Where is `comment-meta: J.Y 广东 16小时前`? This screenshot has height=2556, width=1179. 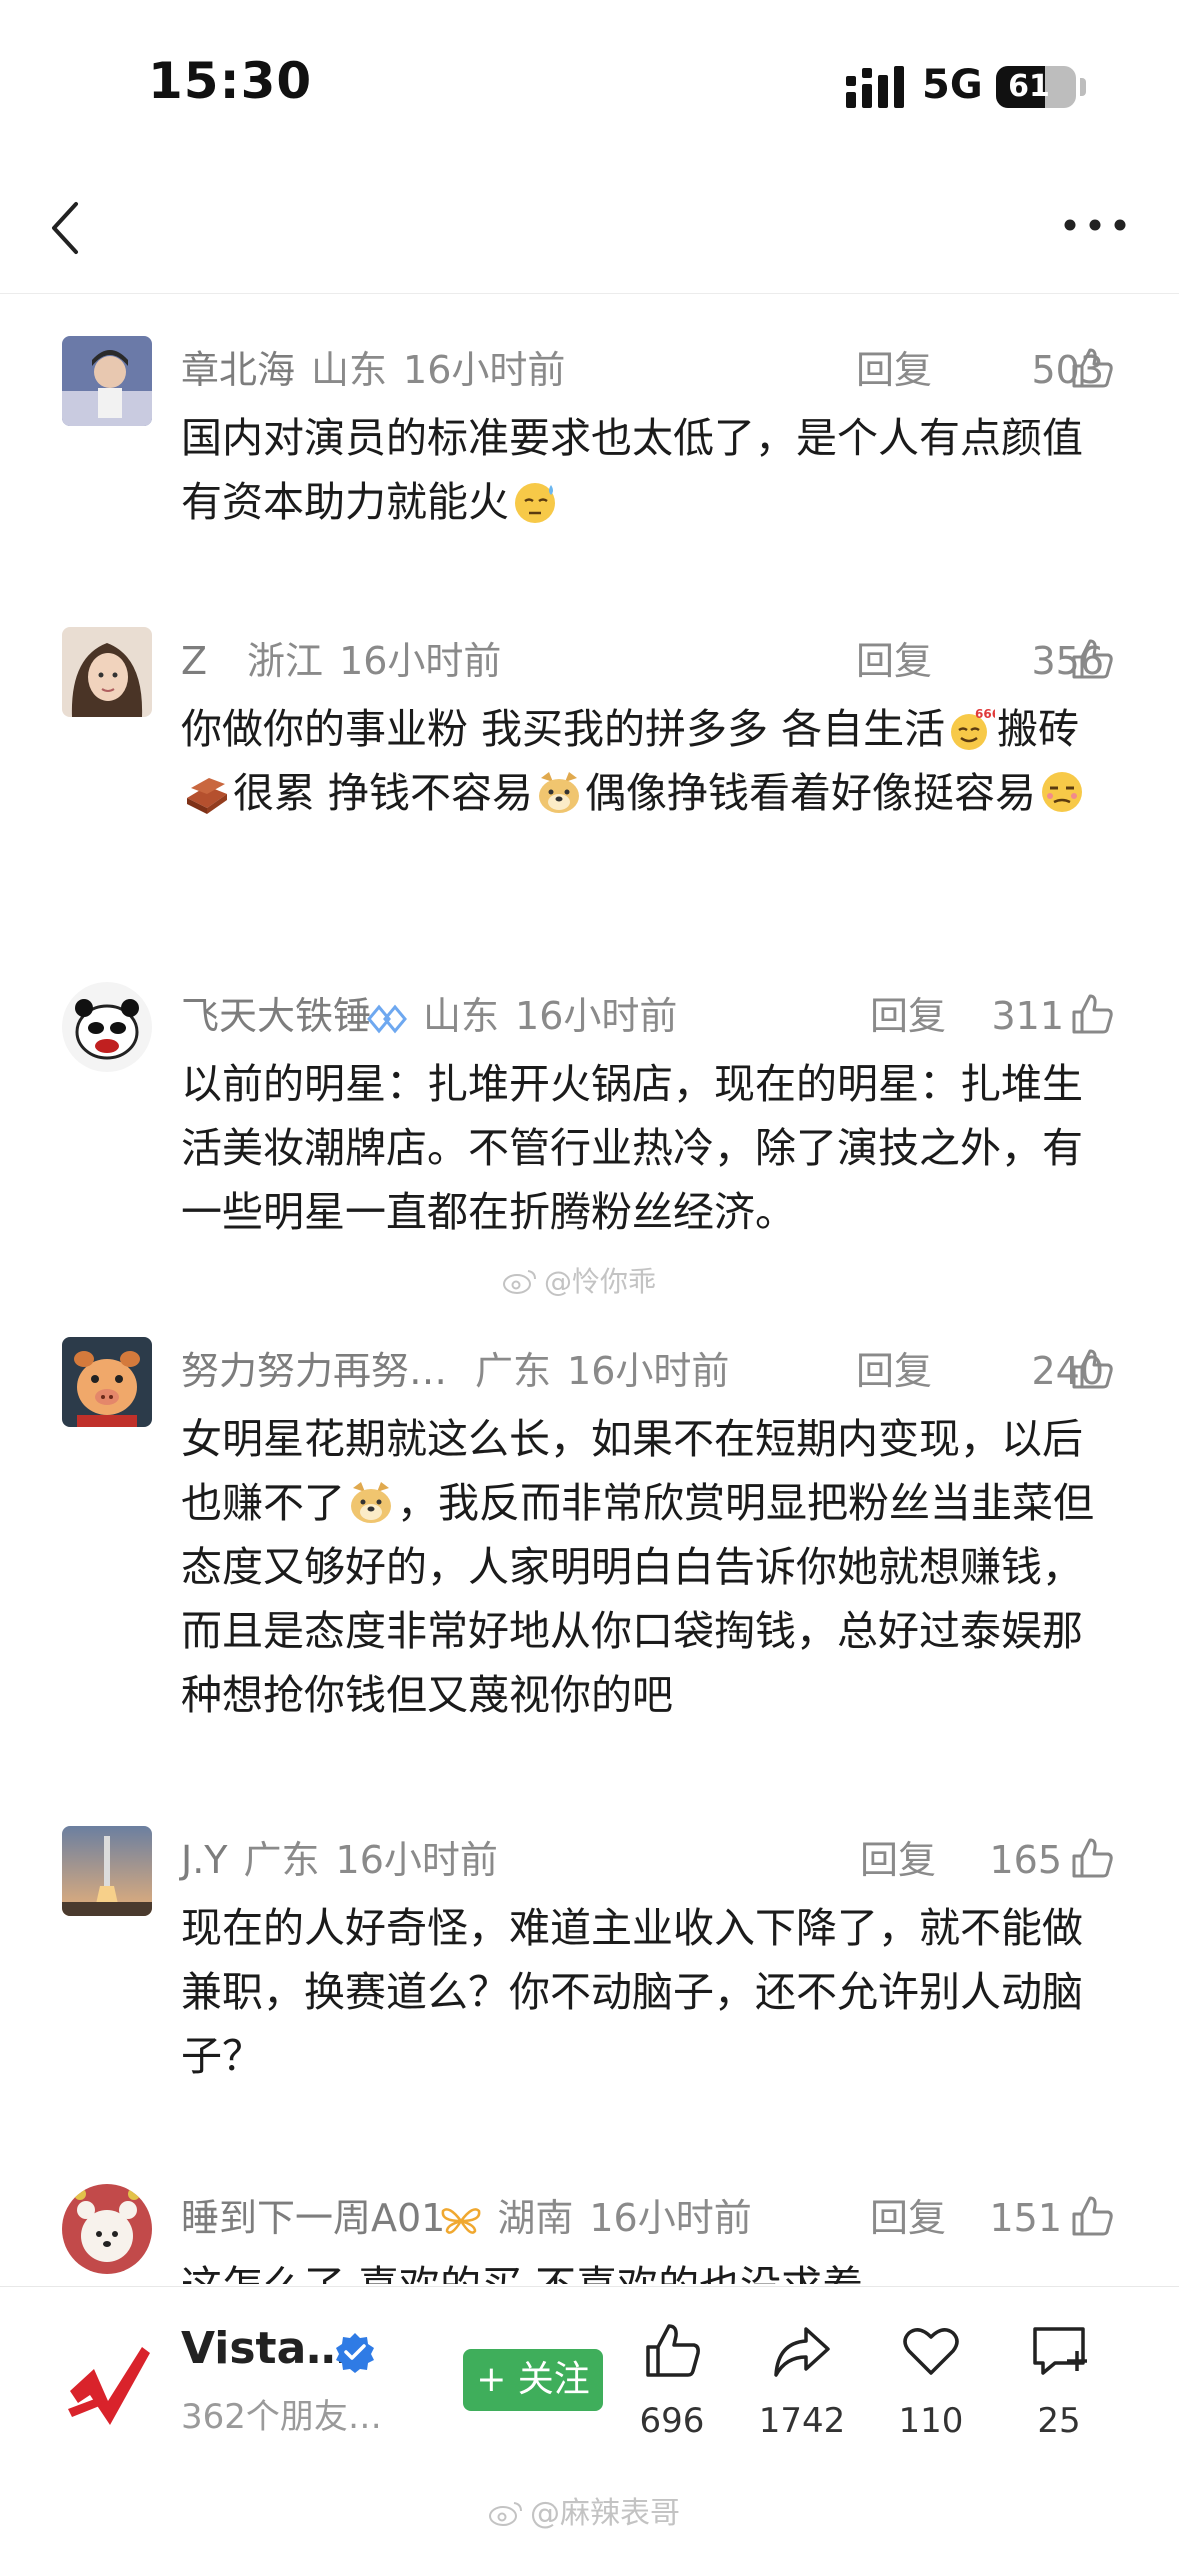
comment-meta: J.Y 广东 16小时前 is located at coordinates (347, 1860).